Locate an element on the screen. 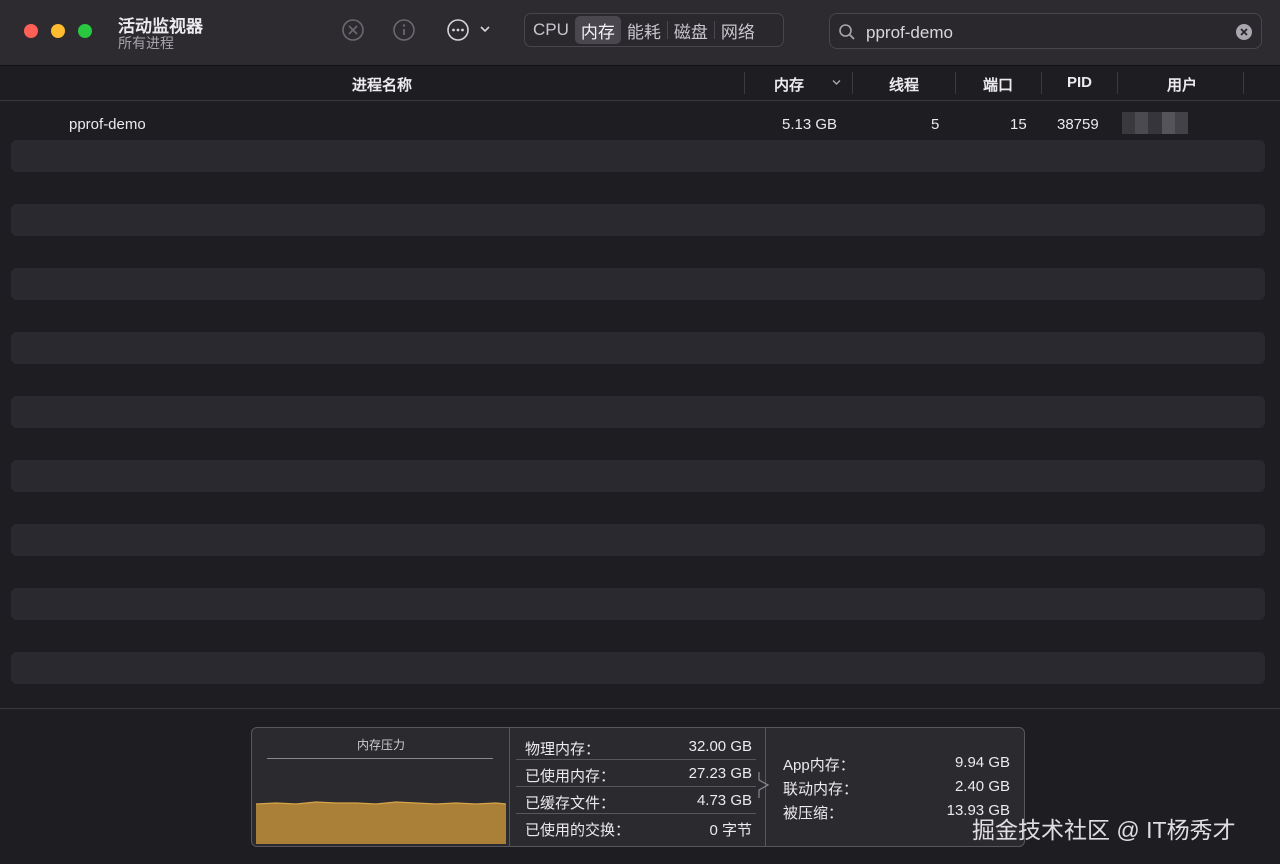  search-icon is located at coordinates (847, 32).